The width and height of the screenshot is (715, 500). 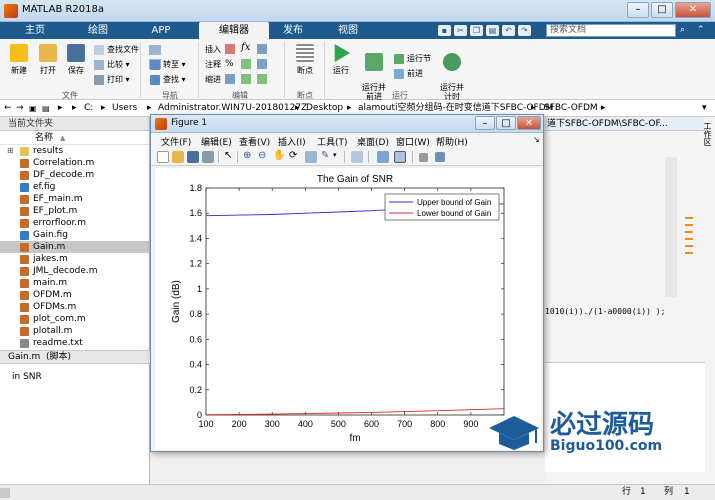 I want to click on expand-folder-icon: ⊞, so click(x=10, y=151).